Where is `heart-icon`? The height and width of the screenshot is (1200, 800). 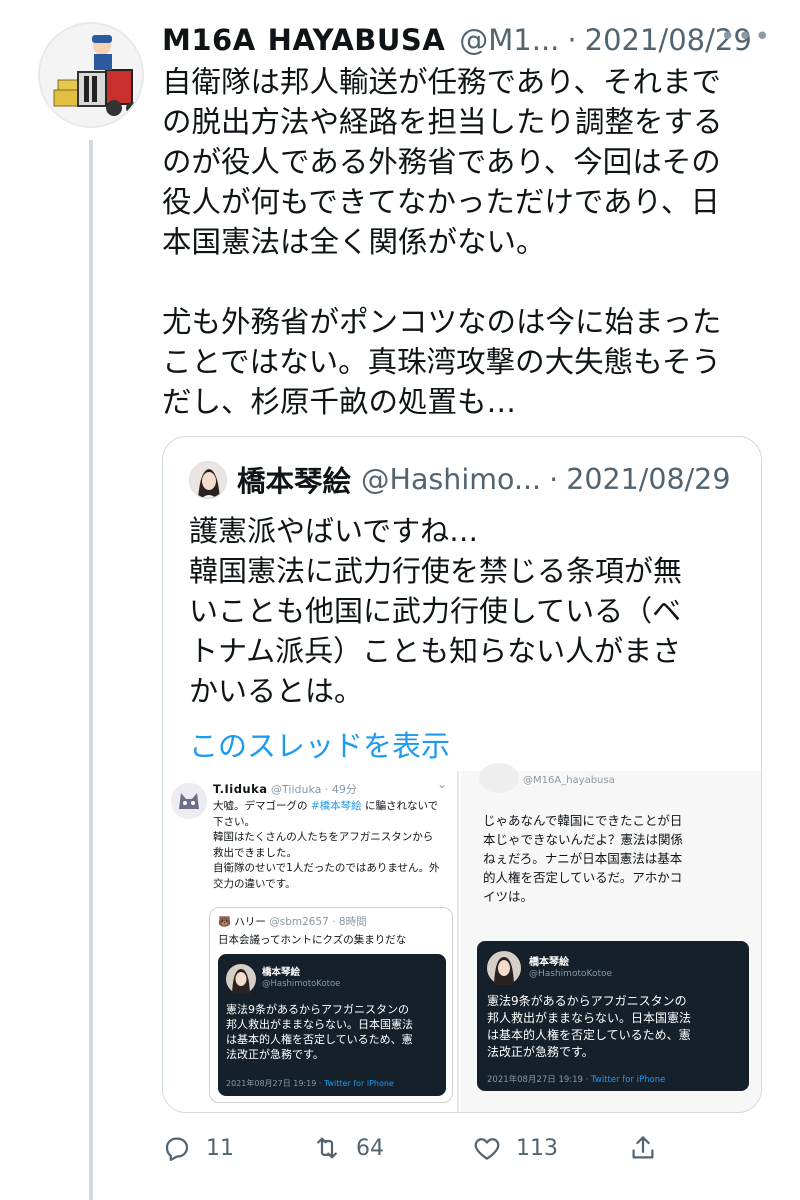
heart-icon is located at coordinates (487, 1149).